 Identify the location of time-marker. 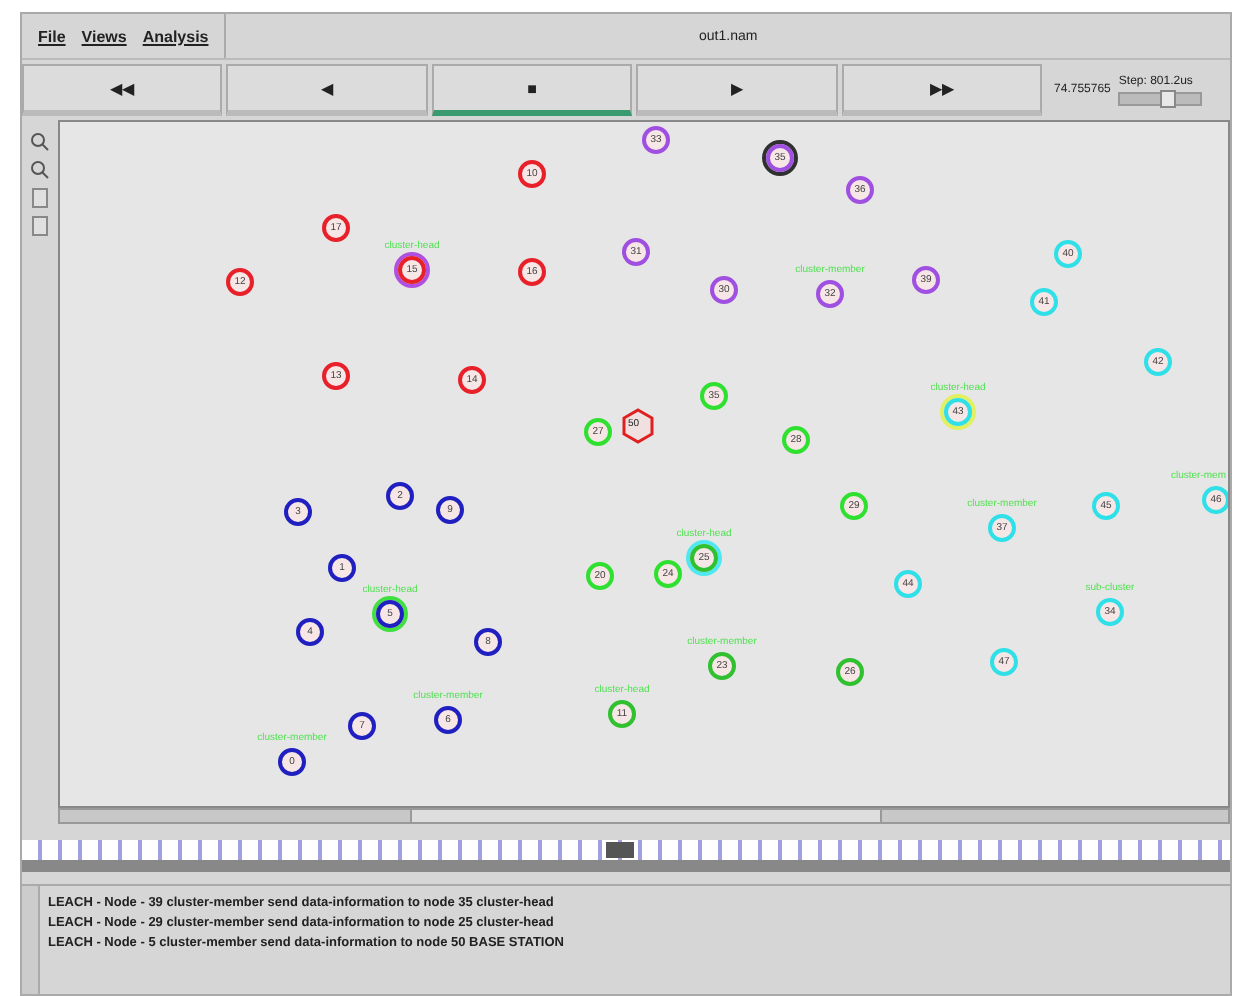
(620, 850).